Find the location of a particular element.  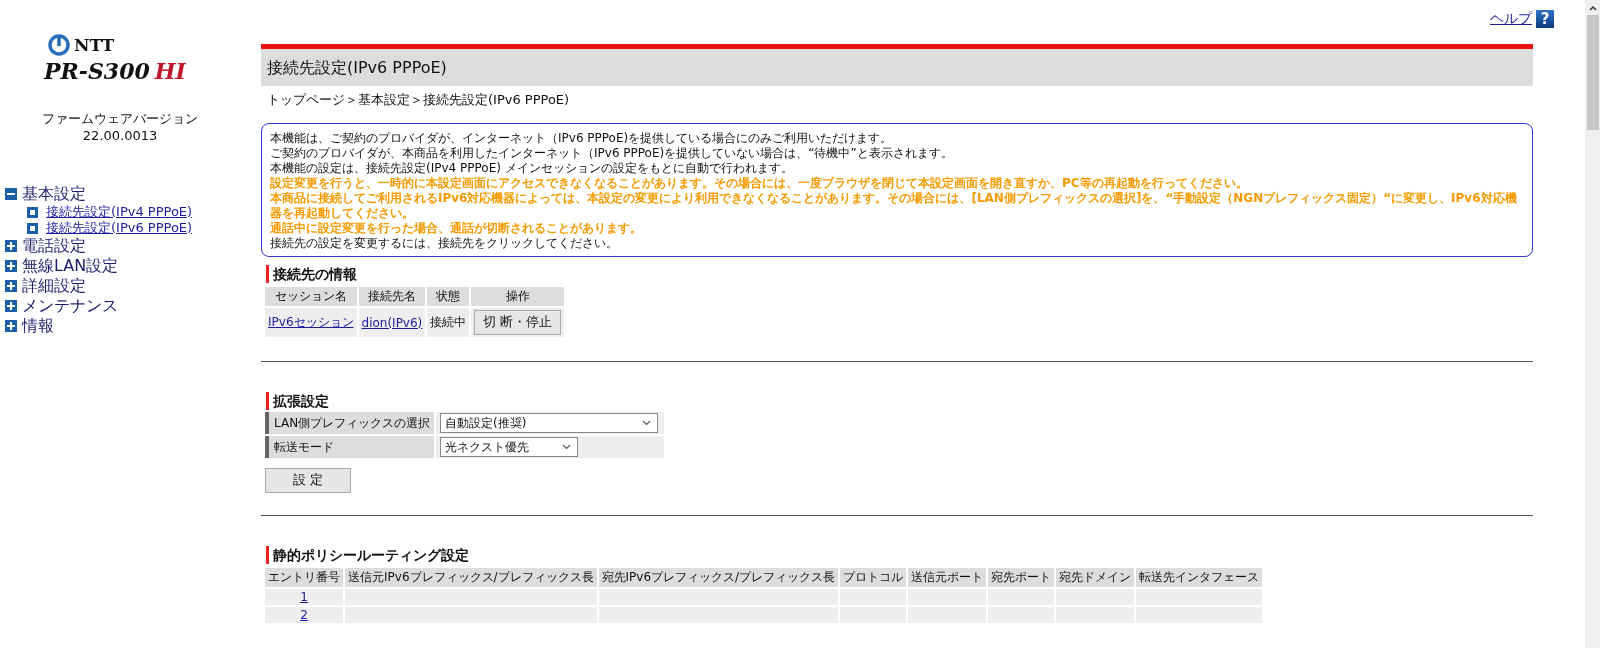

model-suffix: HI is located at coordinates (170, 71).